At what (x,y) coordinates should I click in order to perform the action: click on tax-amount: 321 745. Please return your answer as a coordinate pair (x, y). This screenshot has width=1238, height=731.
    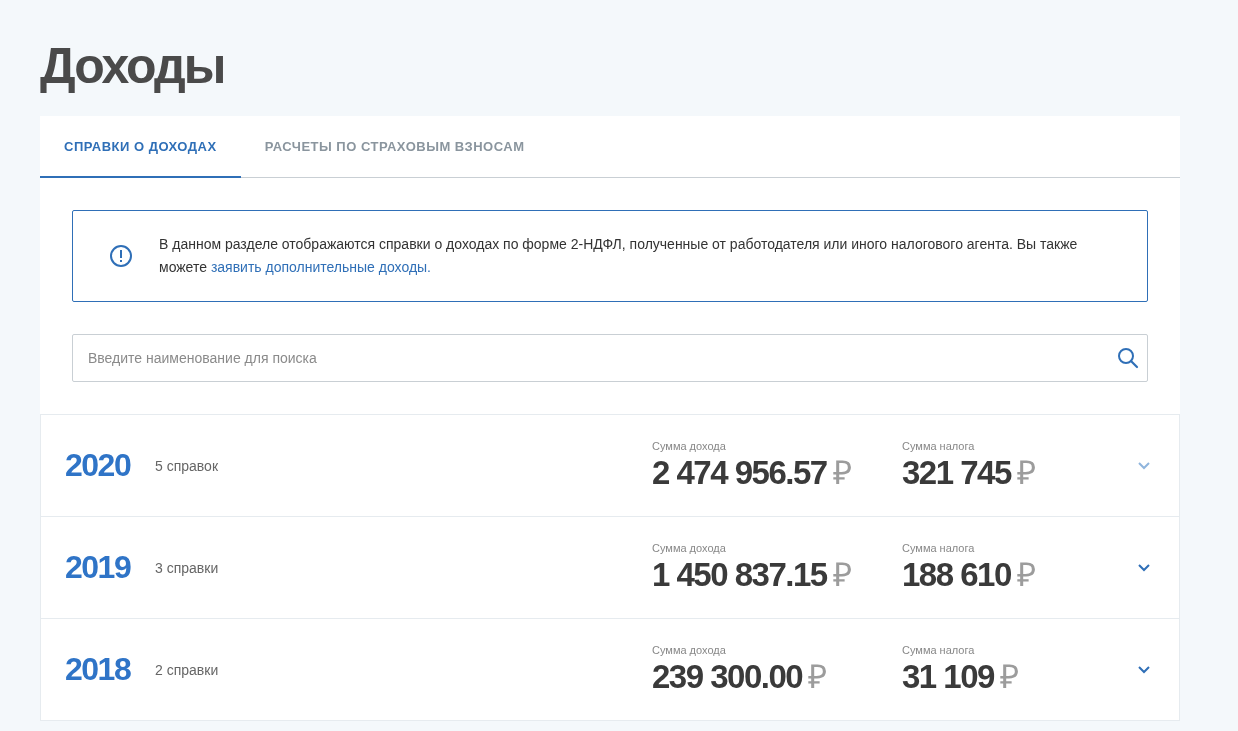
    Looking at the image, I should click on (956, 472).